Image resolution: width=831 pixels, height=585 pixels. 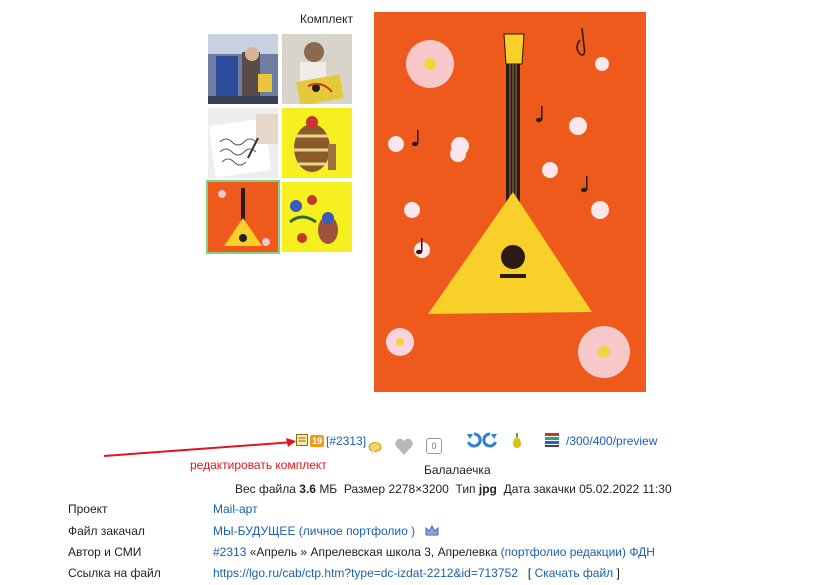 I want to click on author-portfolio-link: портфолио редакции, so click(x=563, y=552).